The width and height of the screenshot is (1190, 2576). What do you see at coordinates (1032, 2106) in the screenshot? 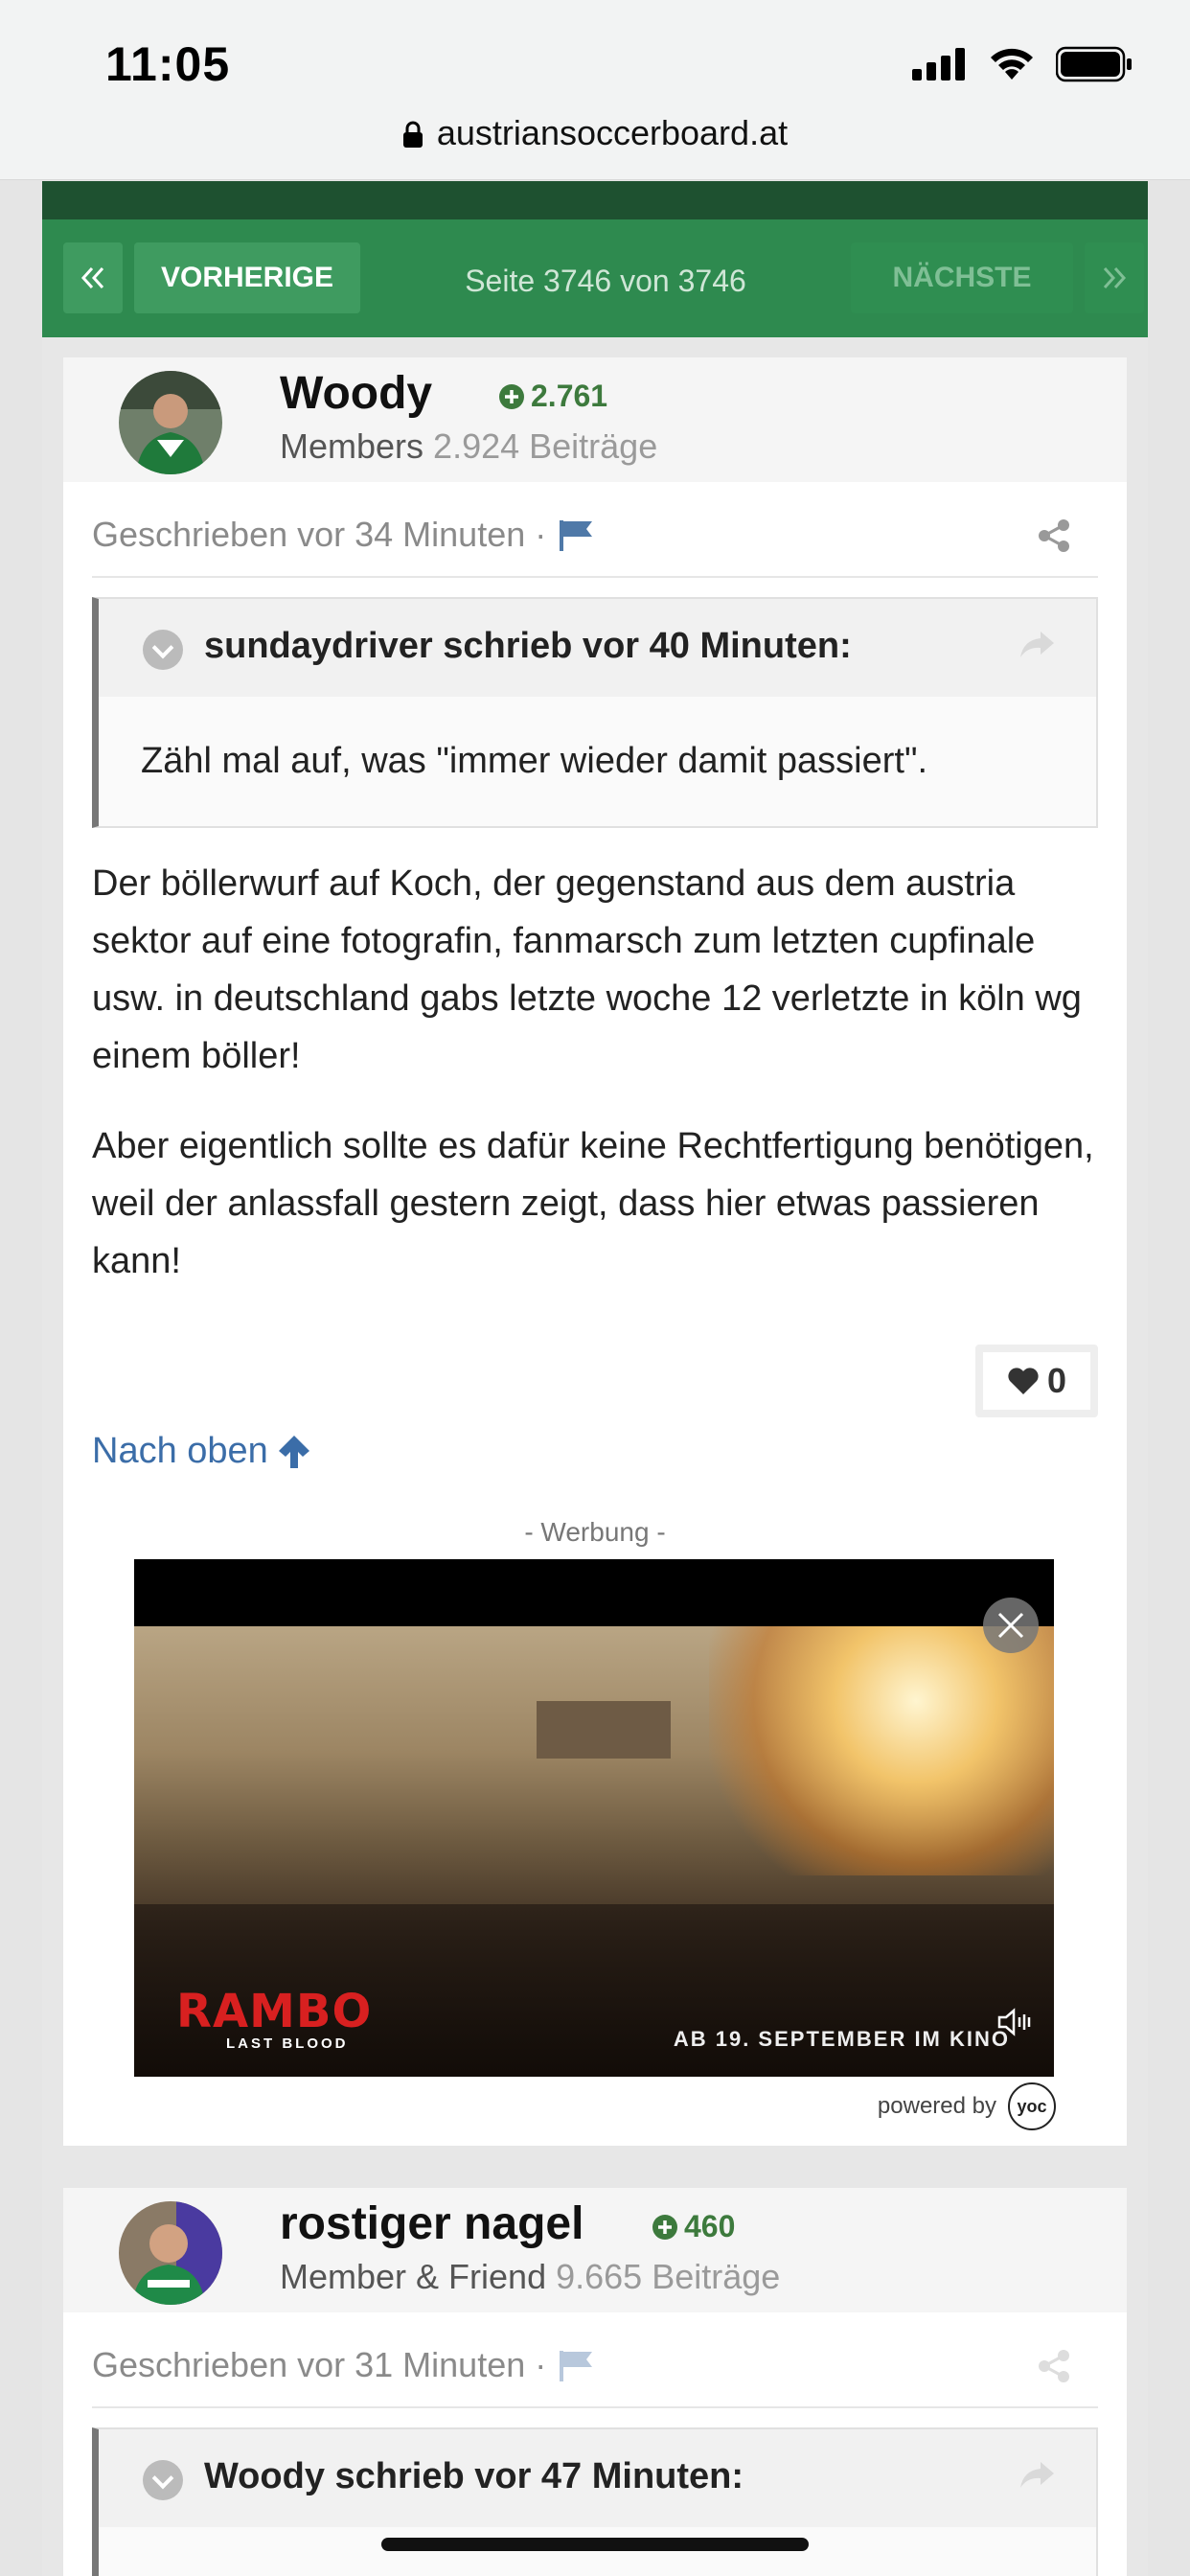
I see `yoc-logo: yoc` at bounding box center [1032, 2106].